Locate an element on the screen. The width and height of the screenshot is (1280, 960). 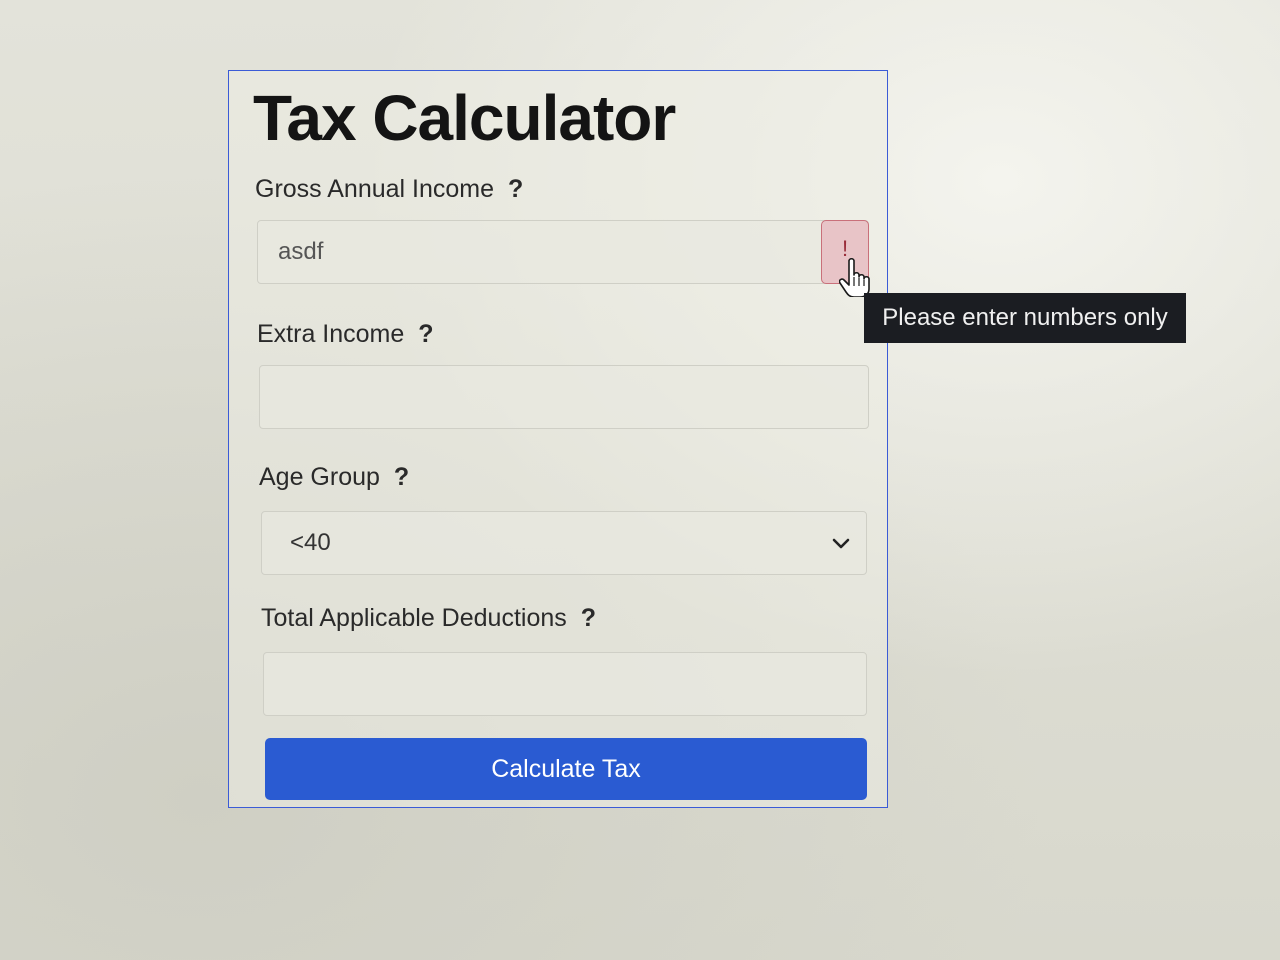
gross-income-label-text: Gross Annual Income is located at coordinates (375, 189).